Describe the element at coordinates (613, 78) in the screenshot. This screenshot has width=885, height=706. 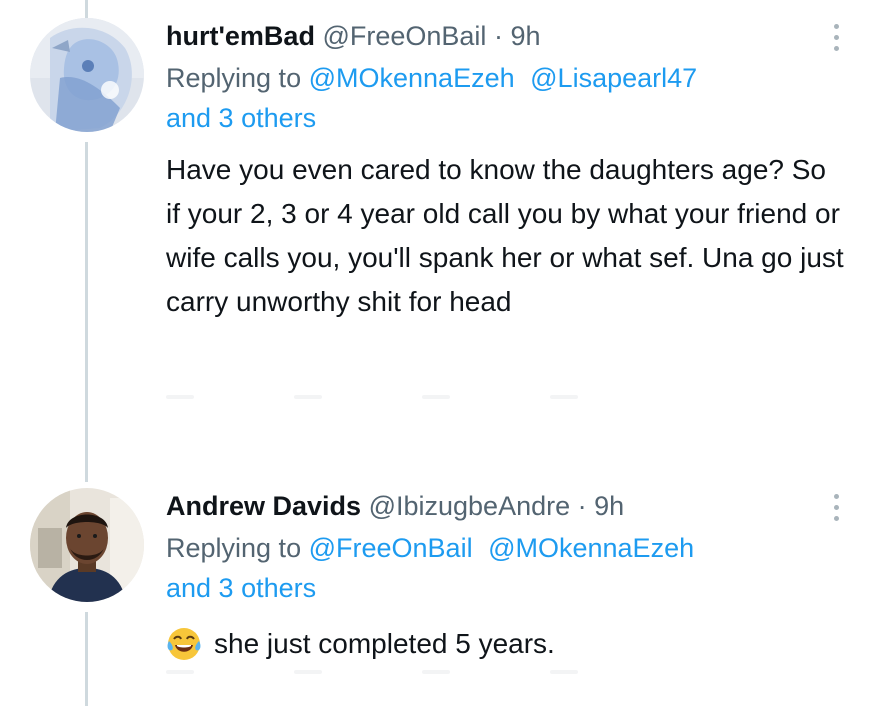
I see `mention-link: @Lisapearl47` at that location.